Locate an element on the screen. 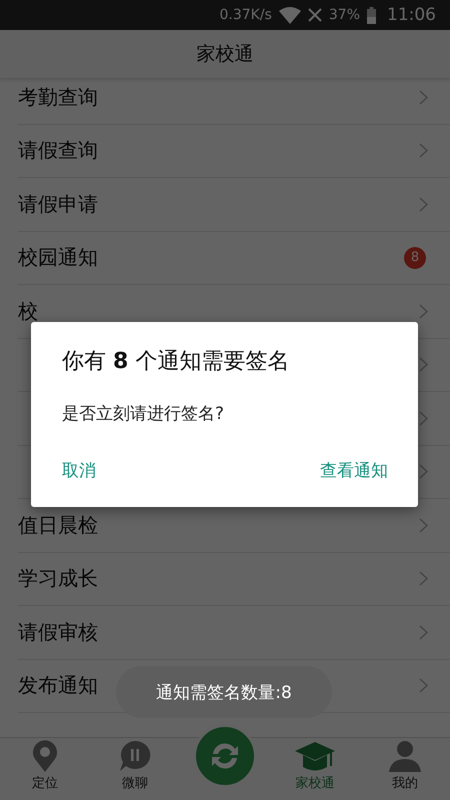 This screenshot has height=800, width=450. nav-tab: 我的 is located at coordinates (405, 769).